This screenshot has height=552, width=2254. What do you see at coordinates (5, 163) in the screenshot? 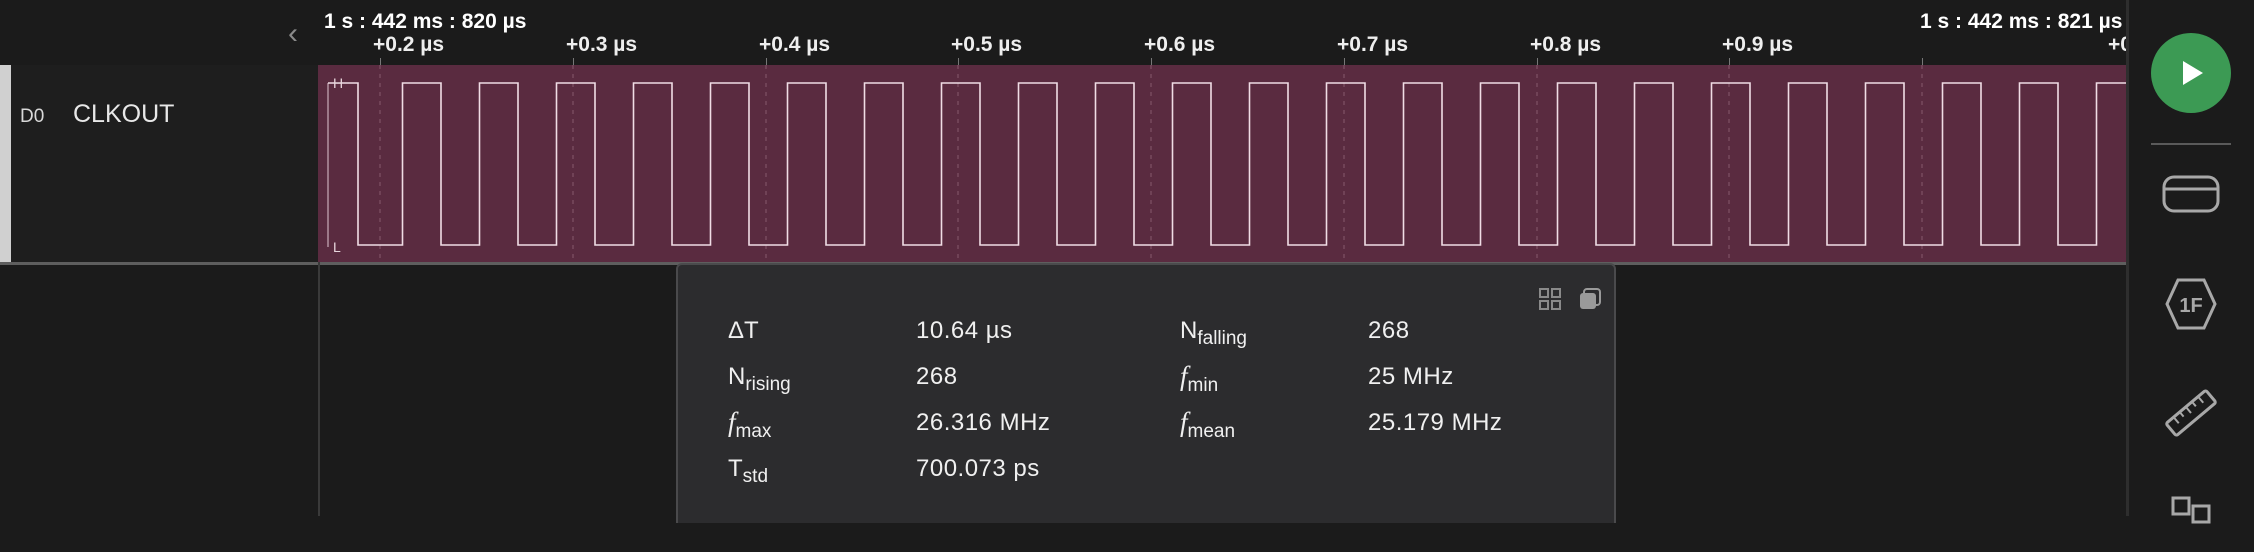
I see `channel-color-strip` at bounding box center [5, 163].